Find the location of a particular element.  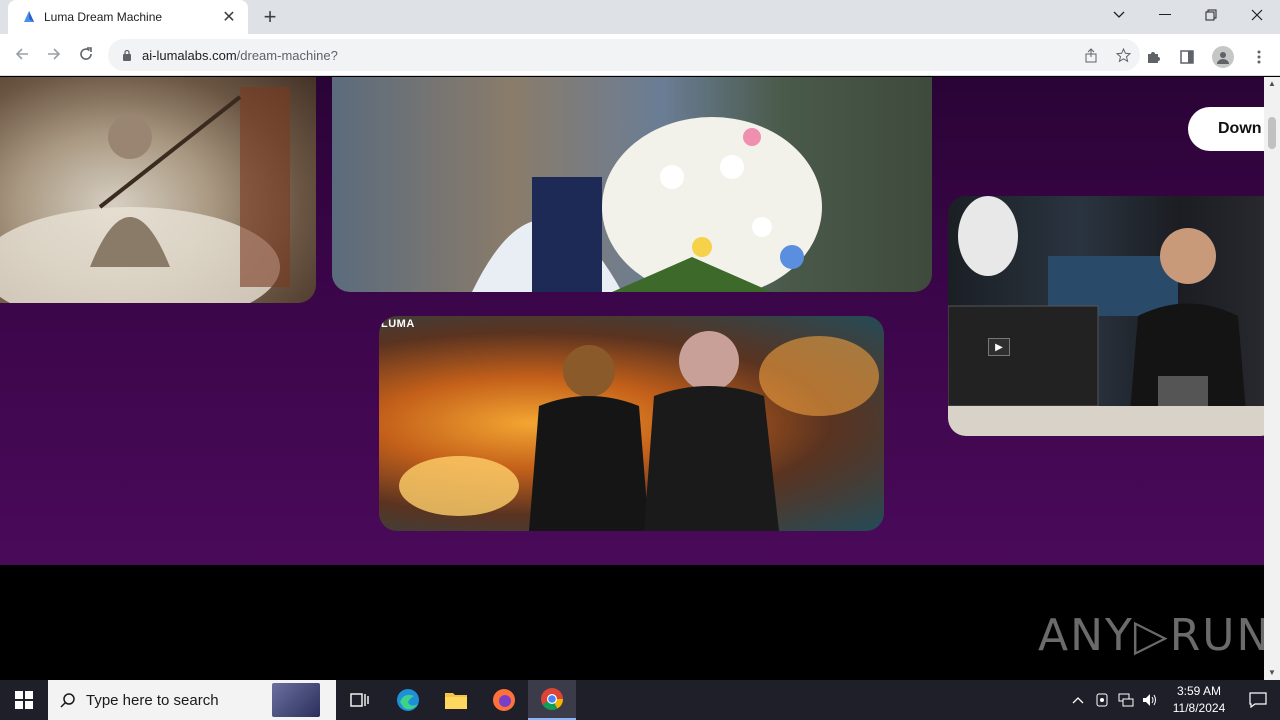

toolbar-right is located at coordinates (1206, 57).